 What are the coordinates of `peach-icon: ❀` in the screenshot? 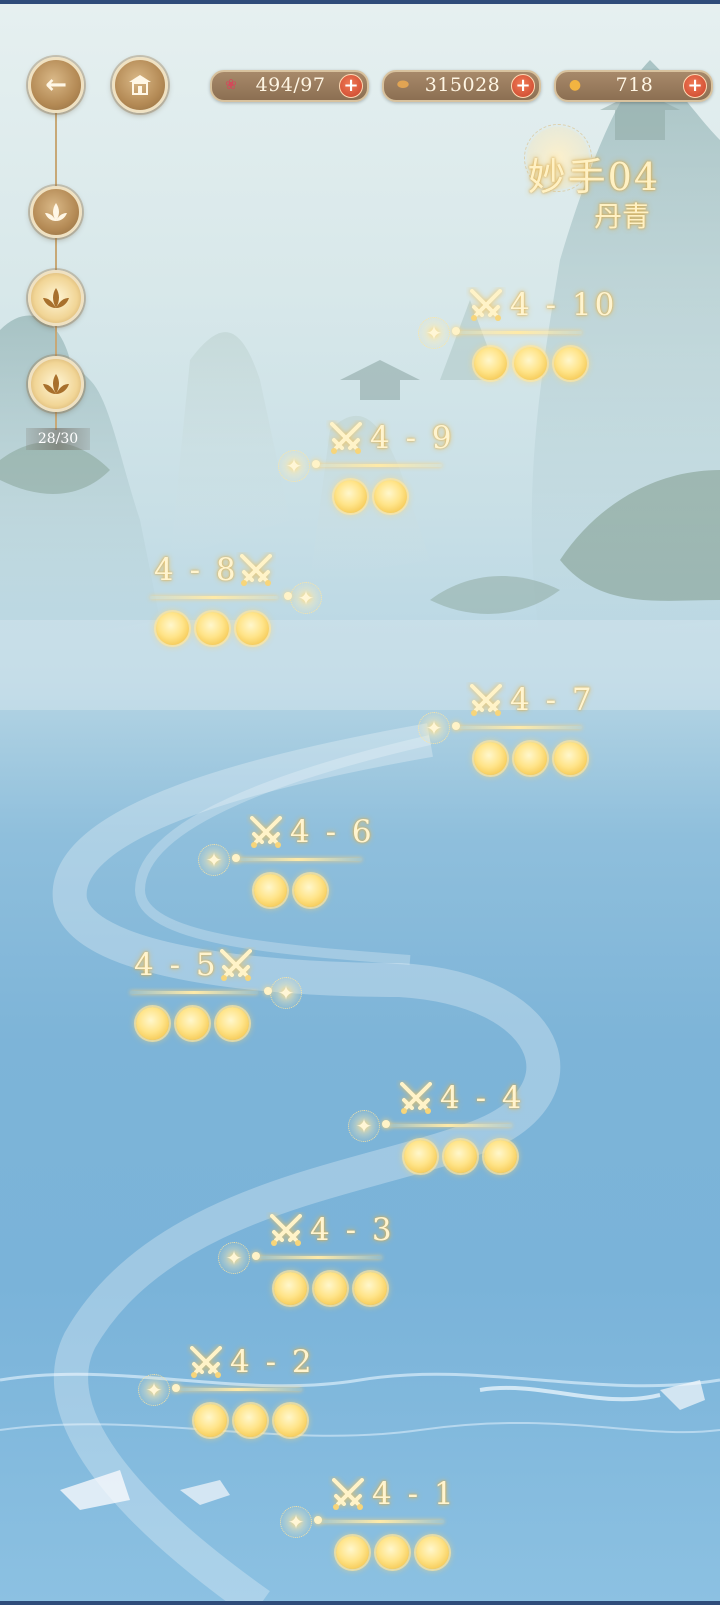 It's located at (231, 85).